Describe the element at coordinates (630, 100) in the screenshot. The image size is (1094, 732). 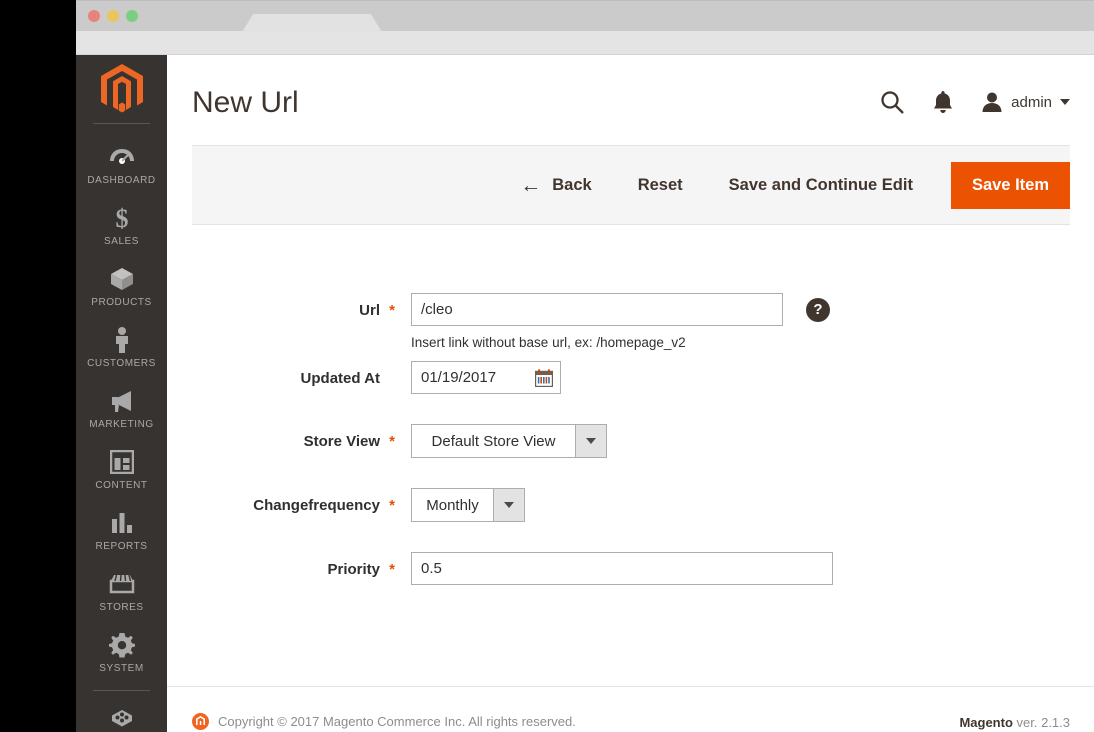
I see `page-header: New Url admin` at that location.